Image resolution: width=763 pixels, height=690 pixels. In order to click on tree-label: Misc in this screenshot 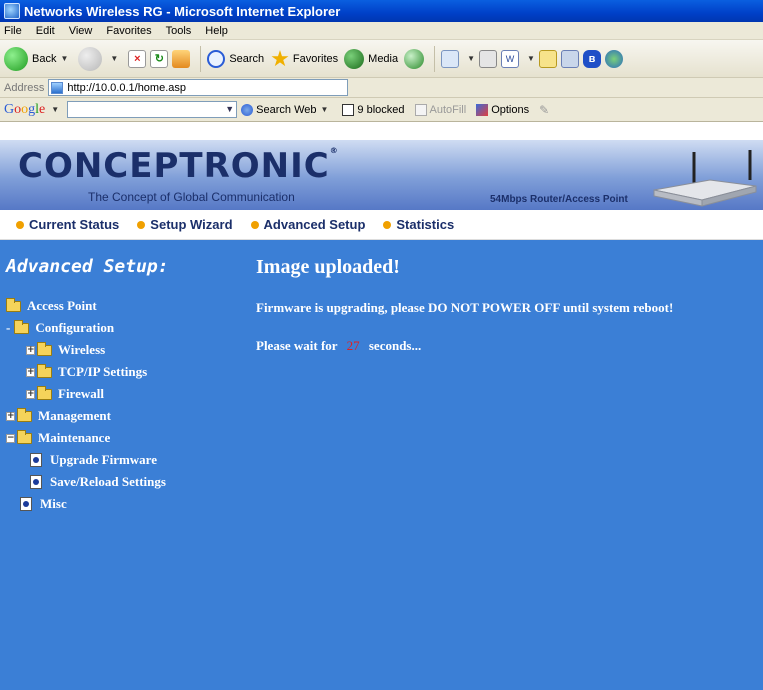, I will do `click(53, 503)`.